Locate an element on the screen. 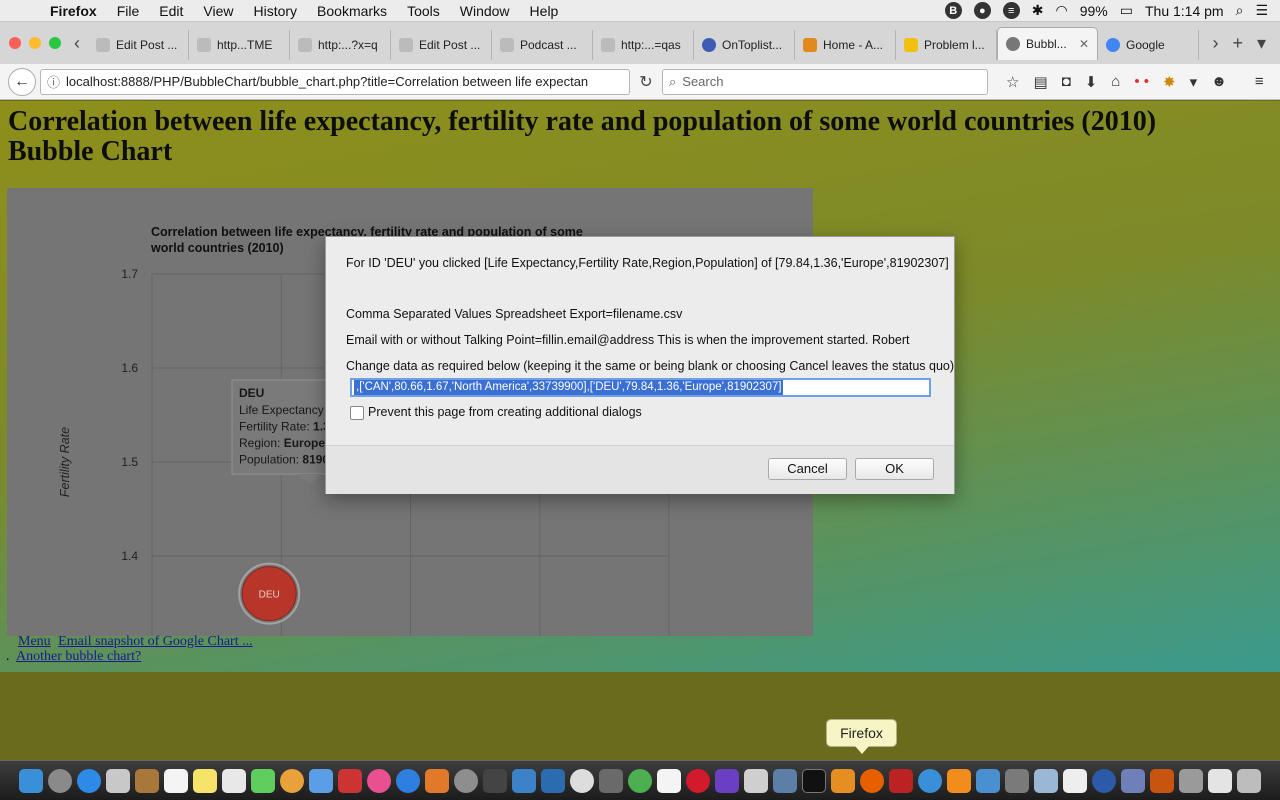 This screenshot has width=1280, height=800. extension-dots-icon: • • is located at coordinates (1141, 81).